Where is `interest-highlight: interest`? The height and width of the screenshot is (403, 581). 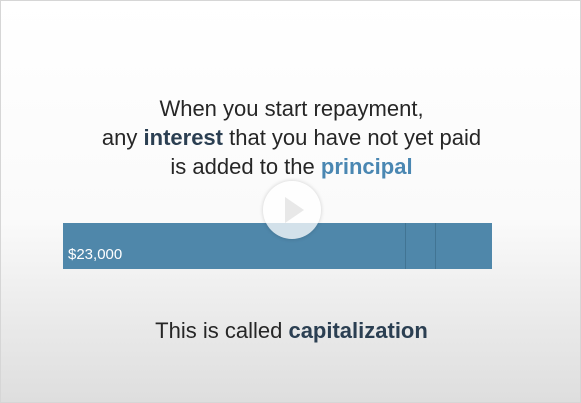
interest-highlight: interest is located at coordinates (183, 137).